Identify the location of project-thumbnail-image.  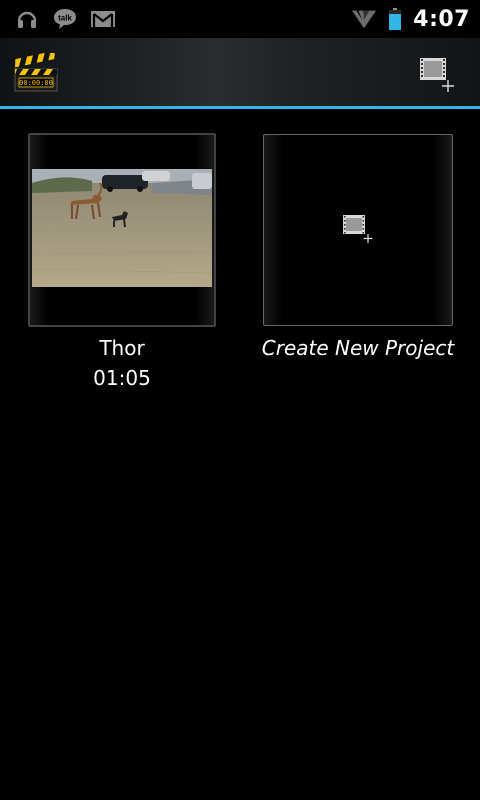
(122, 228).